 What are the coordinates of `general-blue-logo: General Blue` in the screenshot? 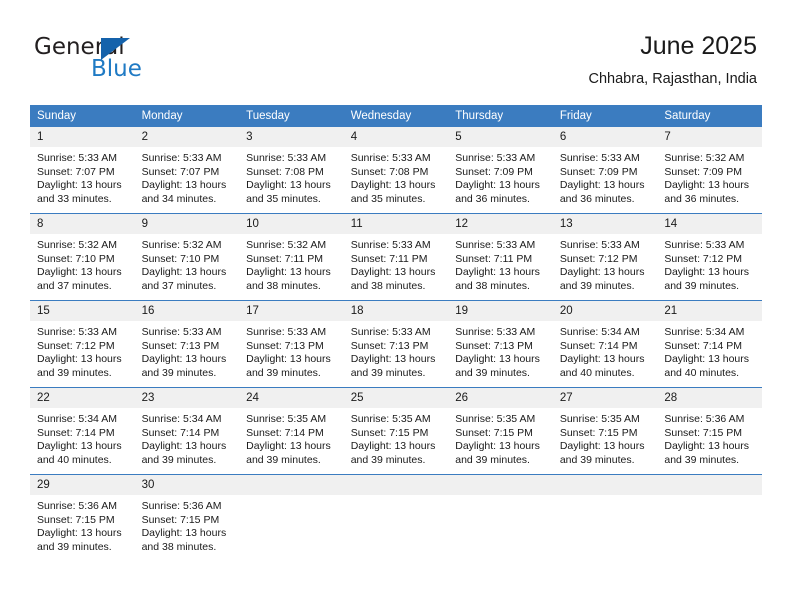 It's located at (144, 62).